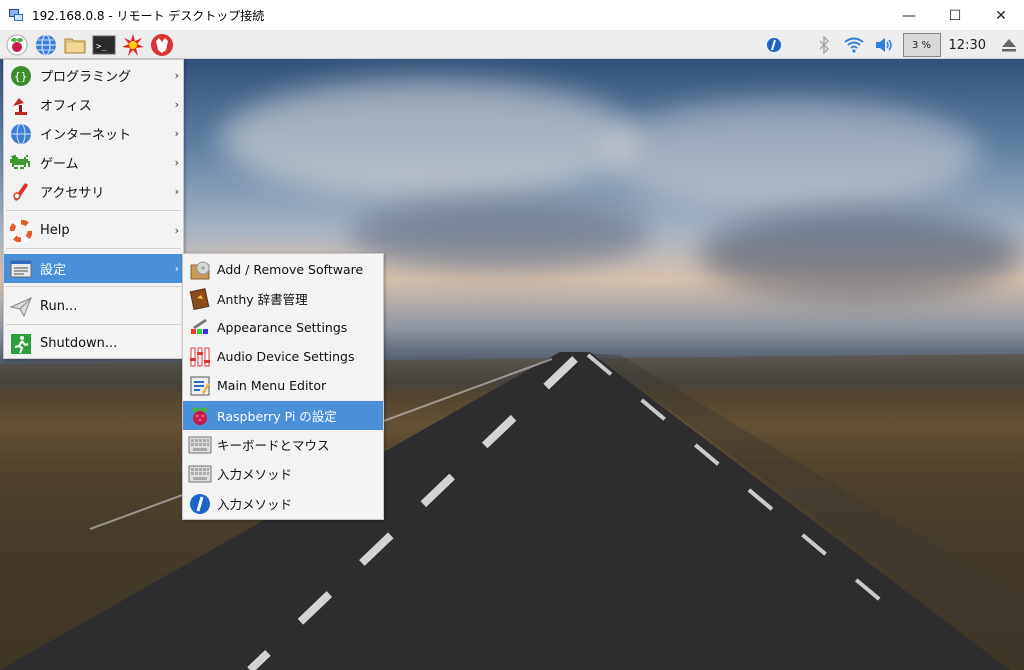 Image resolution: width=1024 pixels, height=670 pixels. What do you see at coordinates (955, 15) in the screenshot?
I see `maximize-button: ☐` at bounding box center [955, 15].